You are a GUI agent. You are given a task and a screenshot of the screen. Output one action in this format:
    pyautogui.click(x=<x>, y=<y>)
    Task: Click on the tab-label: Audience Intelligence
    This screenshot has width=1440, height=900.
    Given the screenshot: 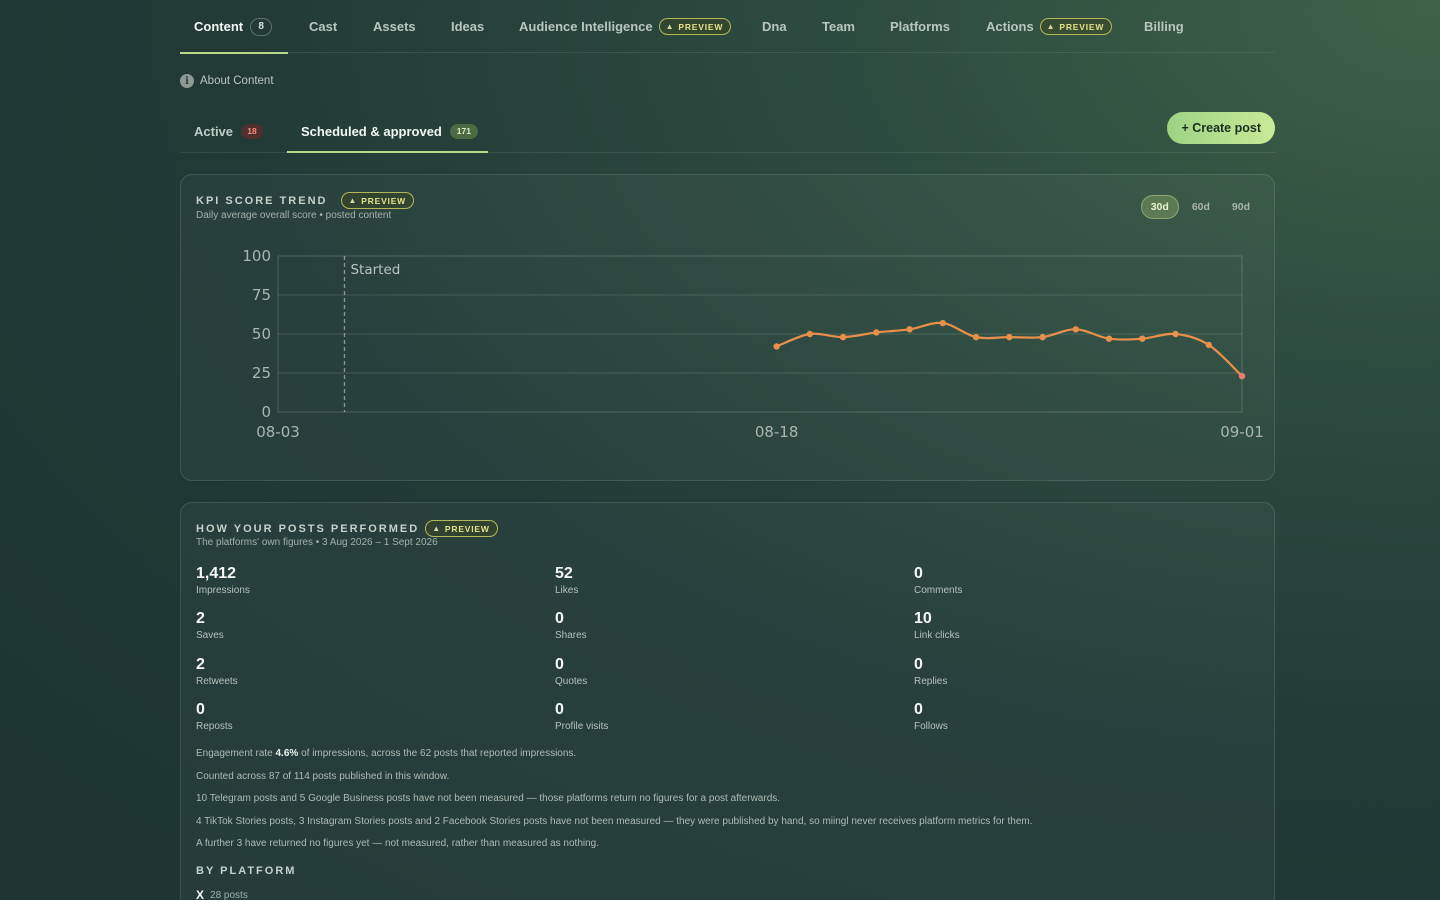 What is the action you would take?
    pyautogui.click(x=586, y=26)
    